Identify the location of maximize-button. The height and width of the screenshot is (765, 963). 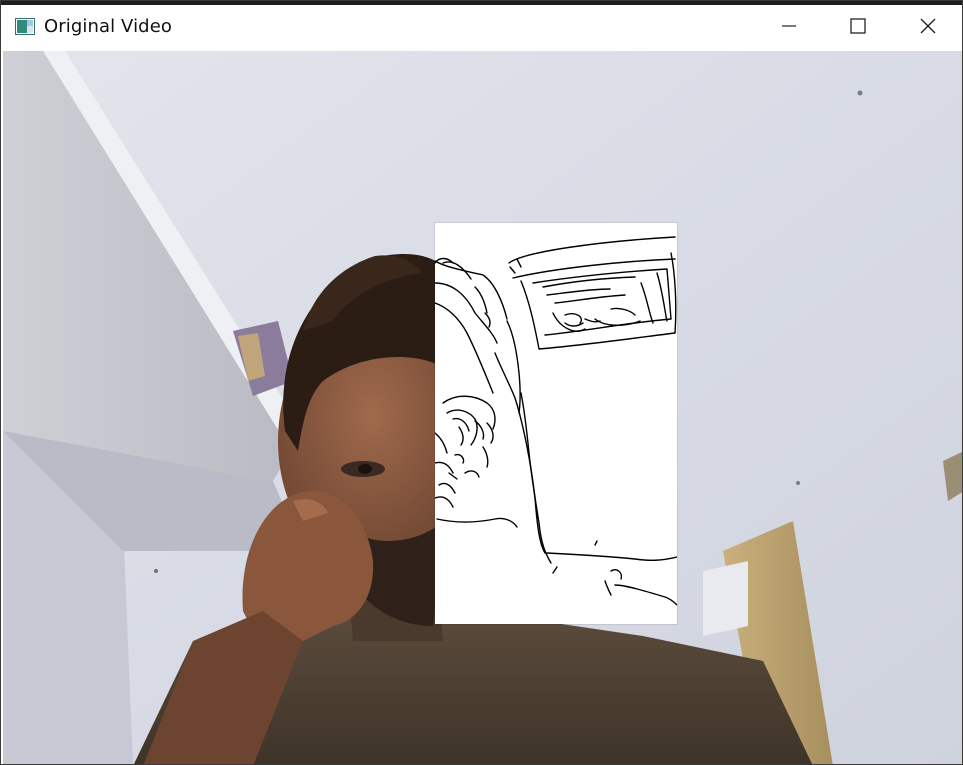
(858, 28).